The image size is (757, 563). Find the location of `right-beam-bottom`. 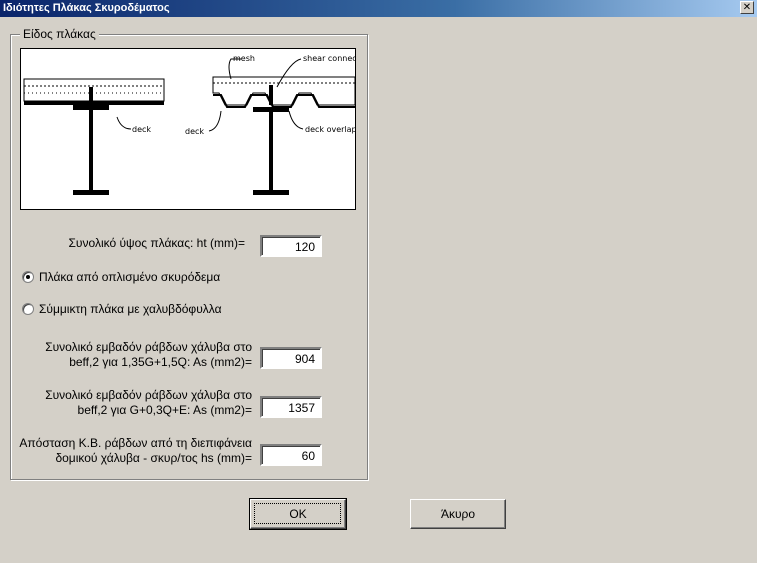

right-beam-bottom is located at coordinates (271, 192).